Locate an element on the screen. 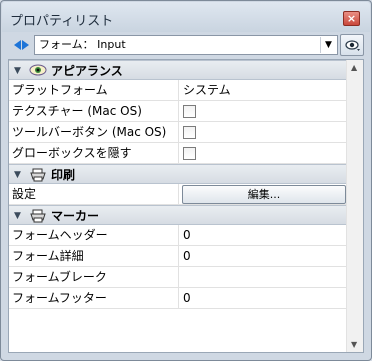  texture-checkbox is located at coordinates (189, 111).